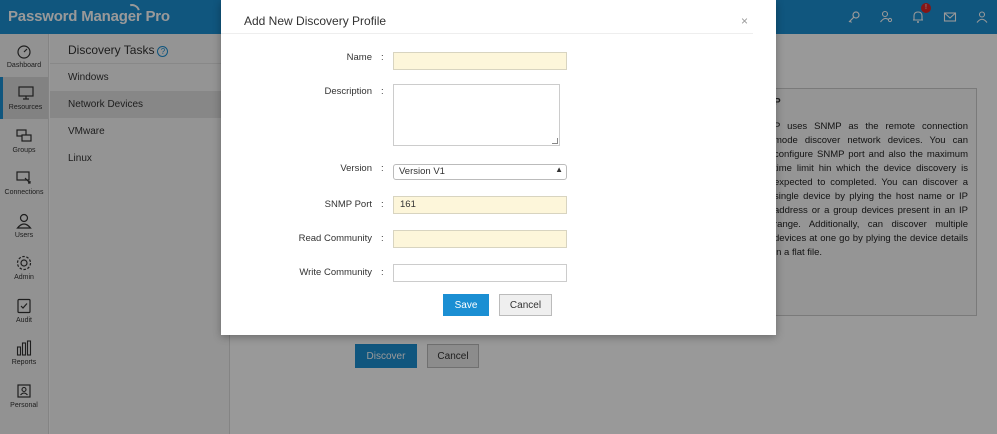  Describe the element at coordinates (525, 305) in the screenshot. I see `cancel-button: Cancel` at that location.